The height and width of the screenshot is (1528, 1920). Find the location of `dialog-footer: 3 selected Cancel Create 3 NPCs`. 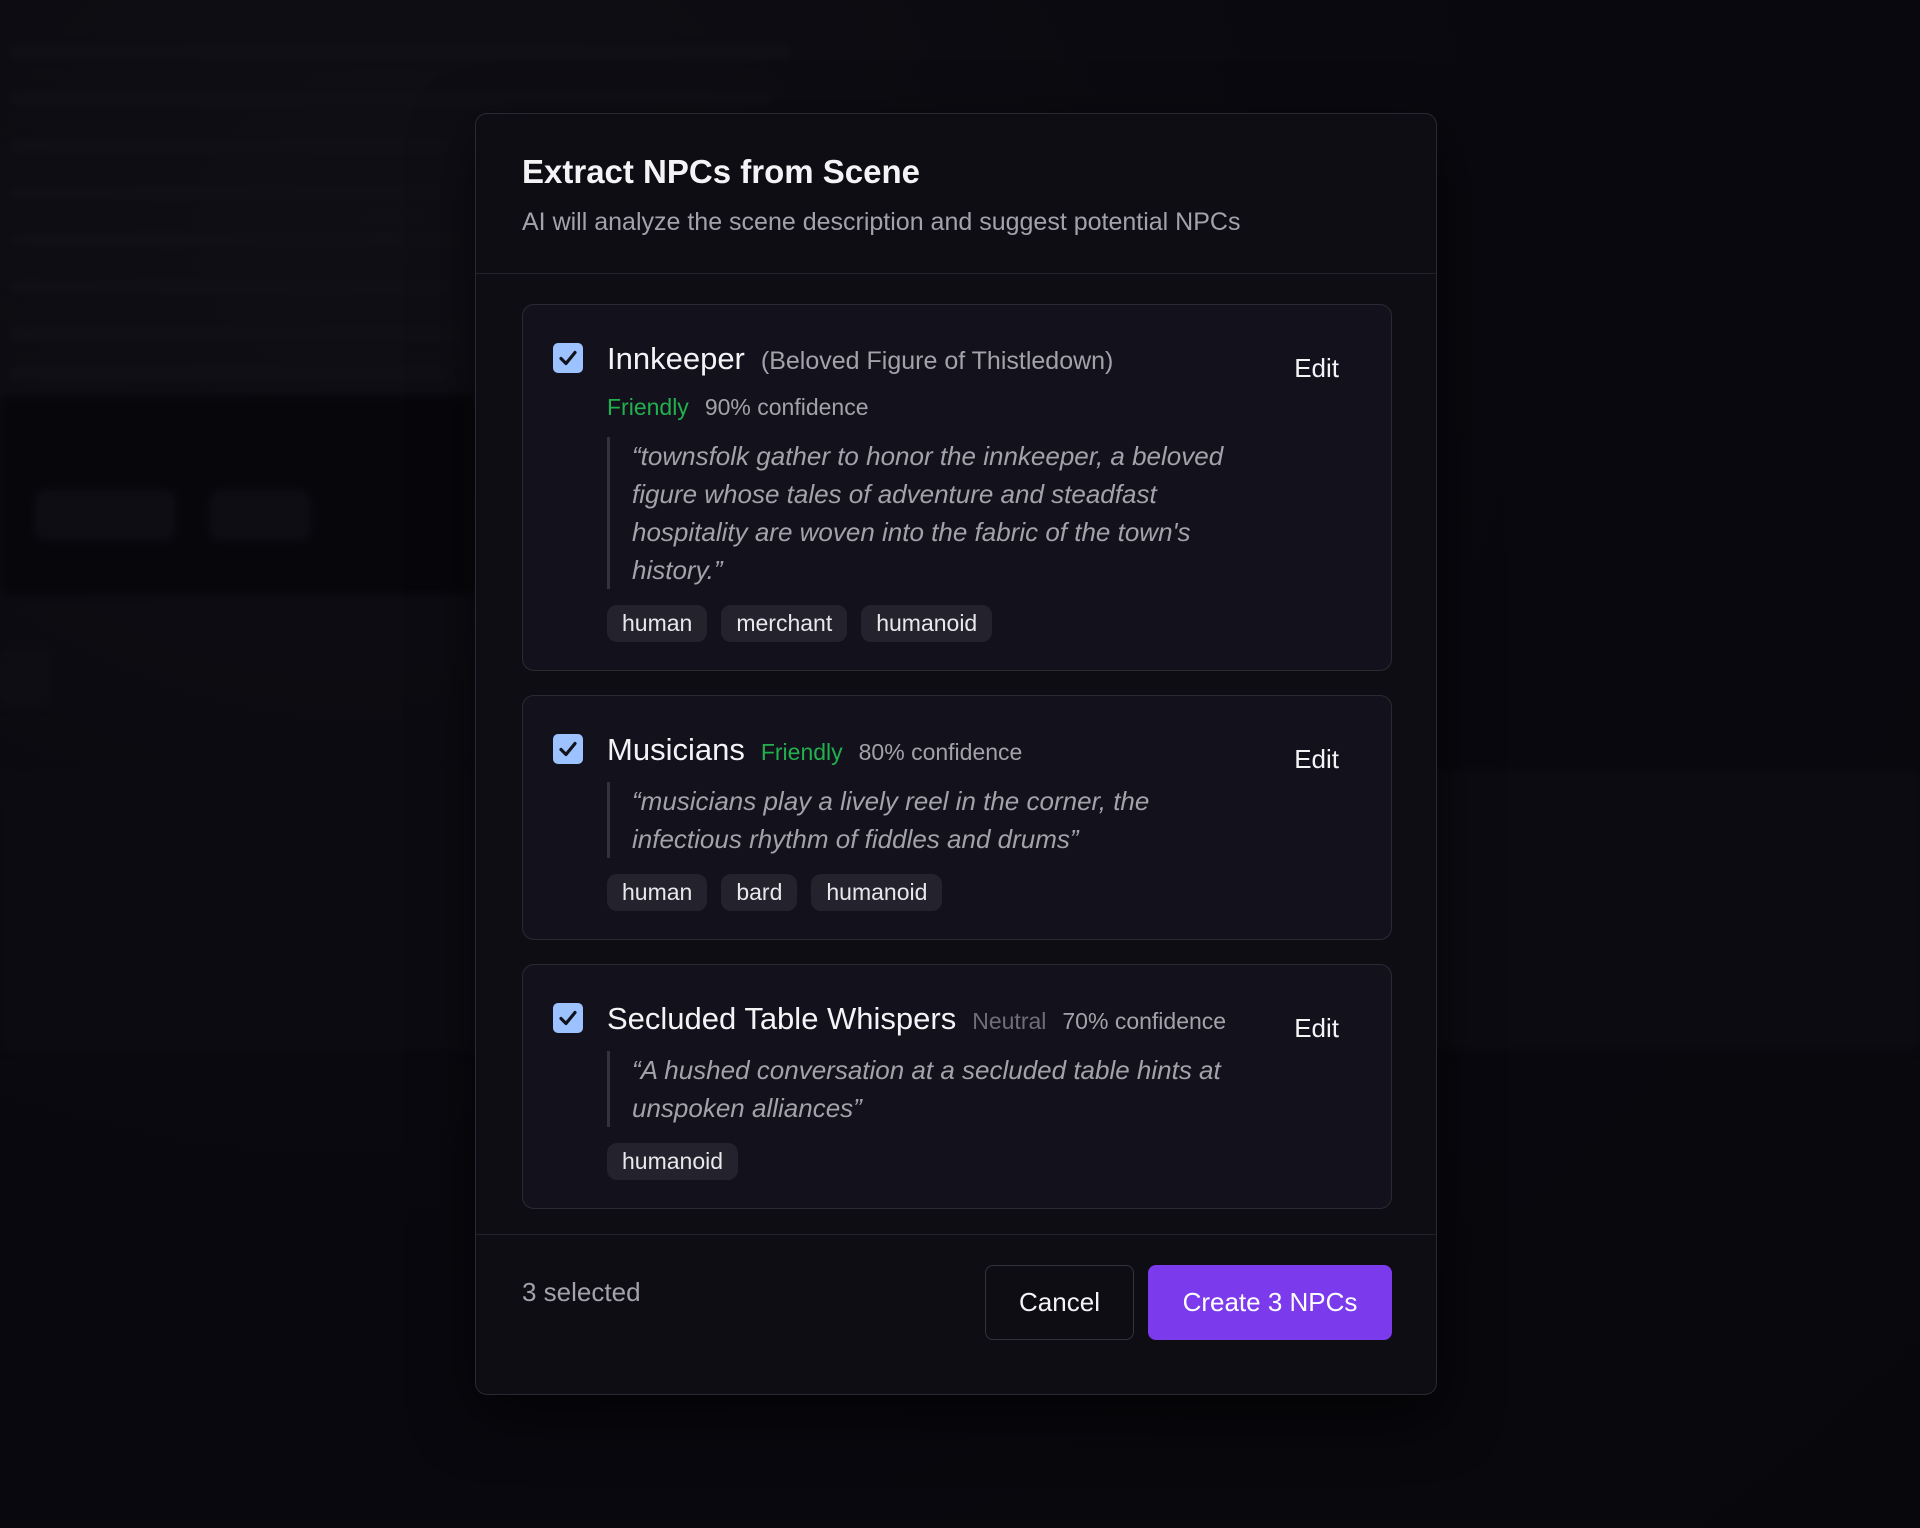

dialog-footer: 3 selected Cancel Create 3 NPCs is located at coordinates (956, 1305).